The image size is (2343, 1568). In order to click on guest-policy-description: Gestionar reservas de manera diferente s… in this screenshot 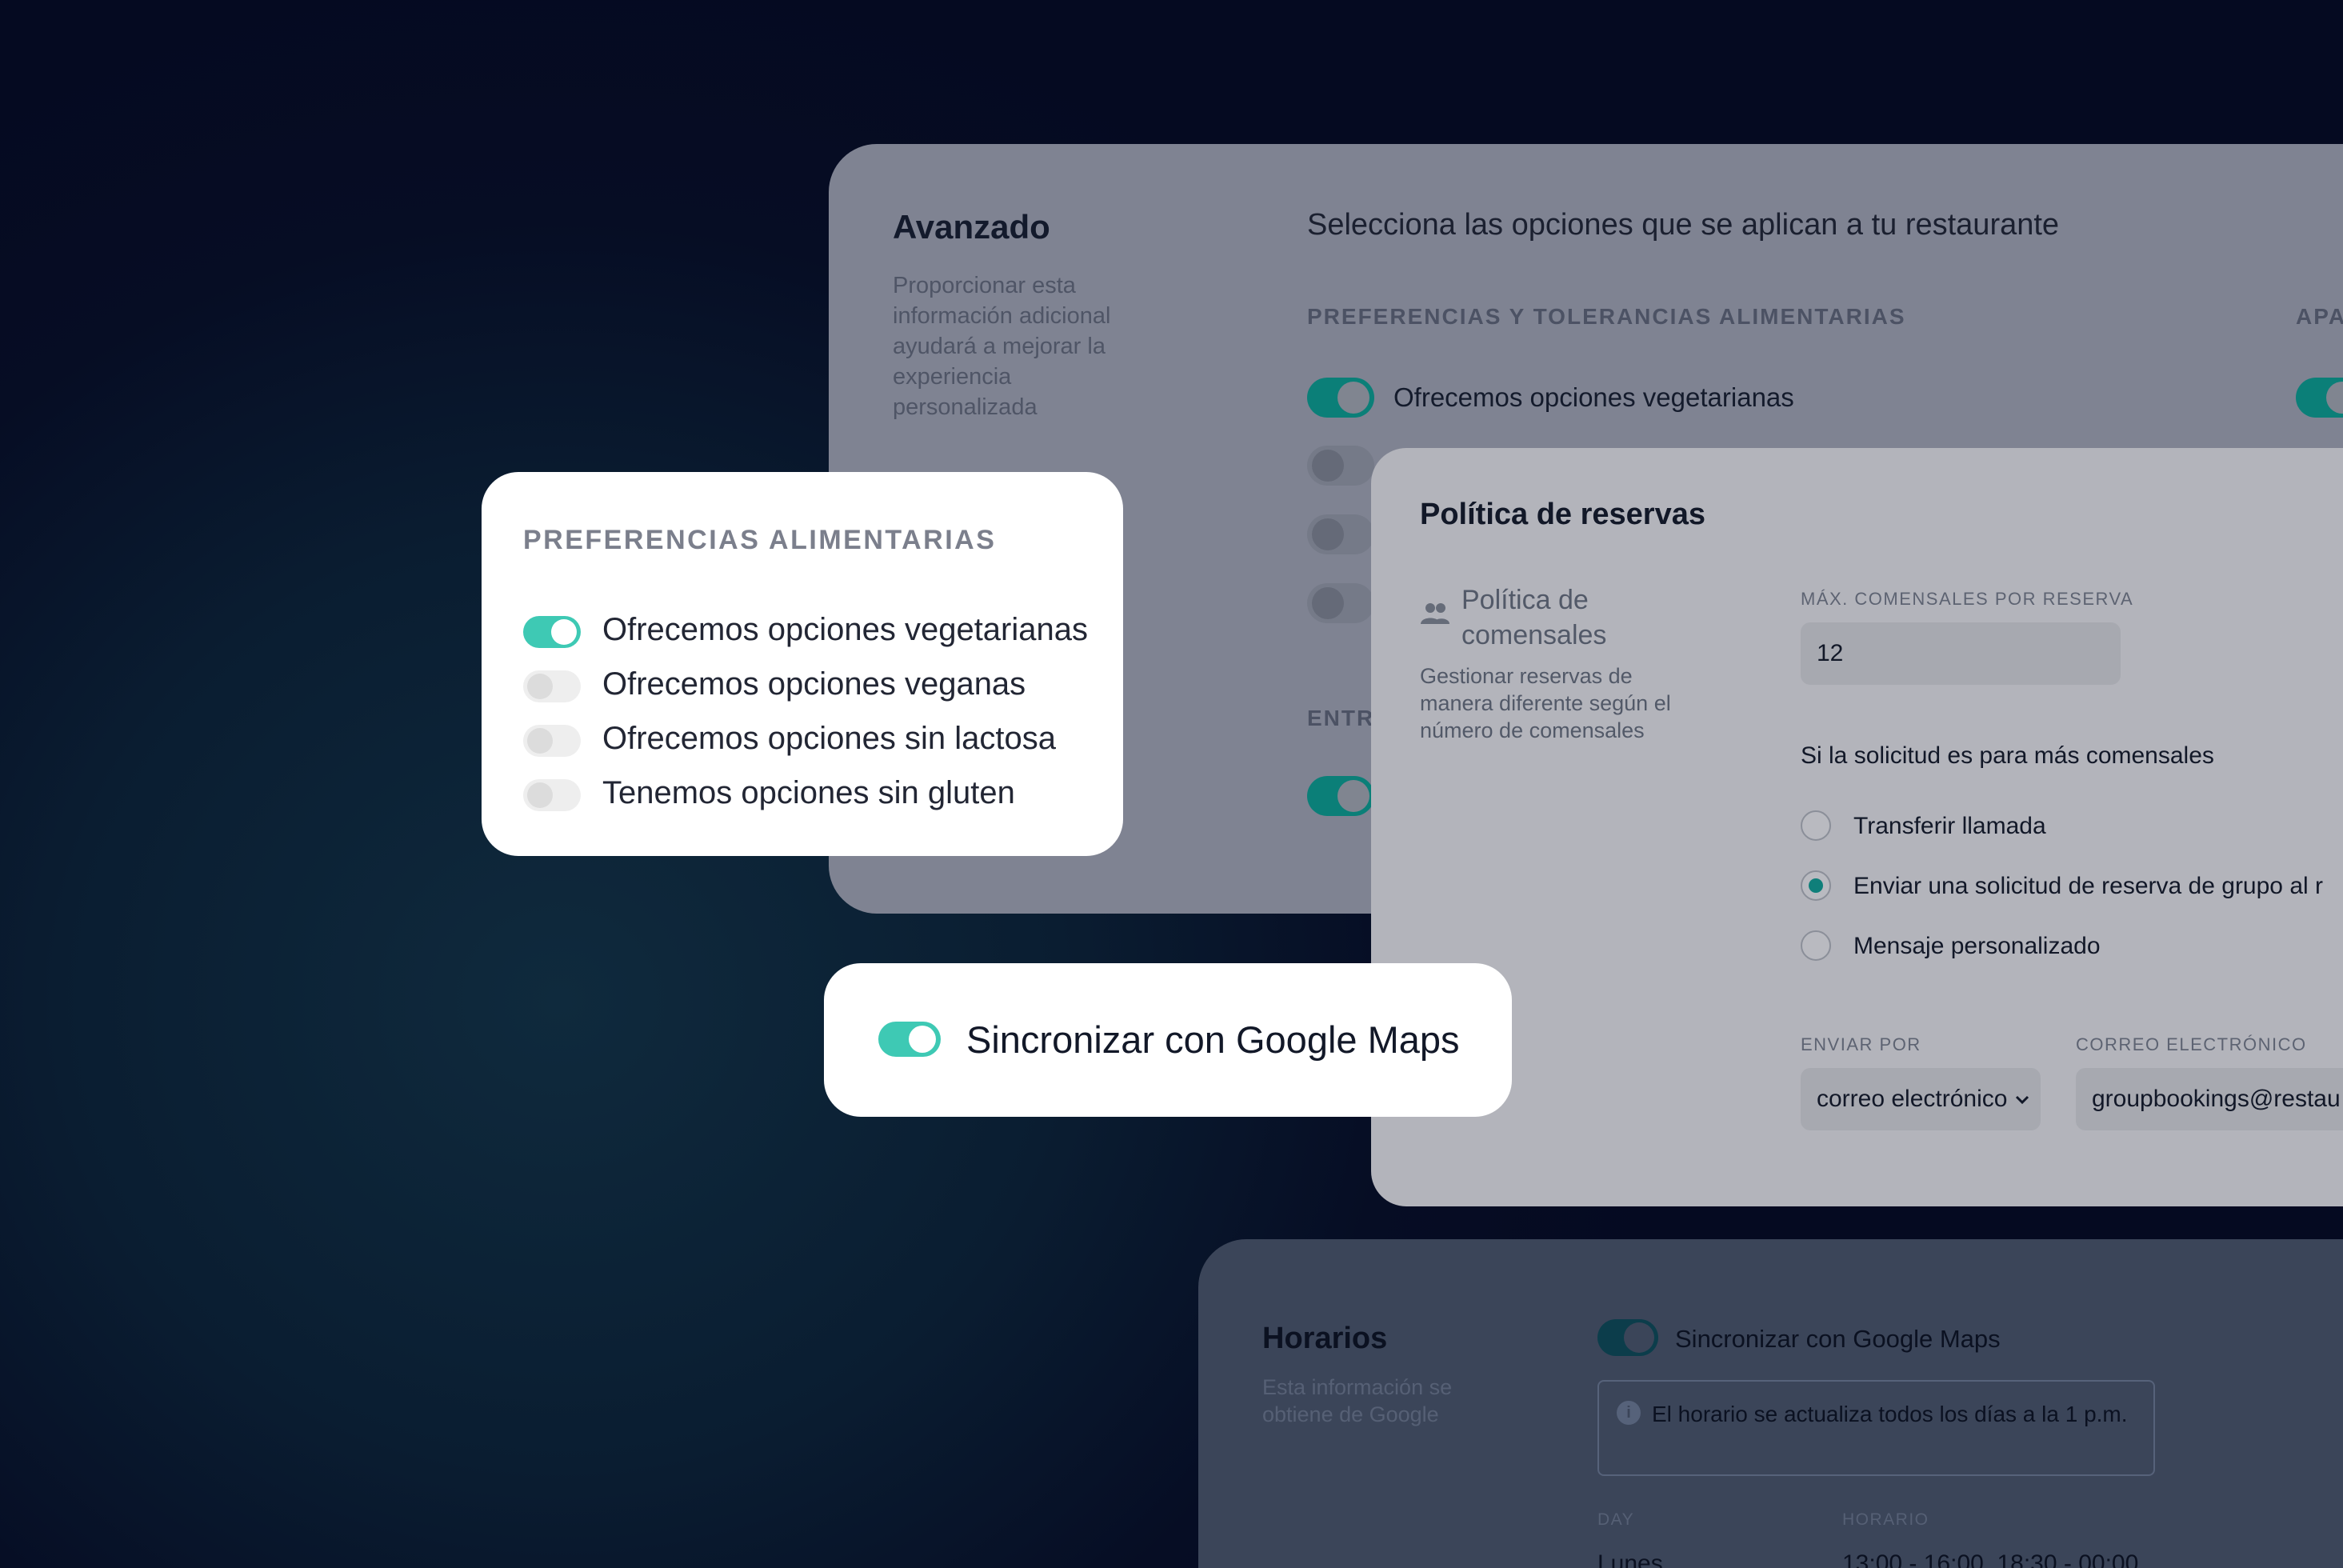, I will do `click(1545, 703)`.